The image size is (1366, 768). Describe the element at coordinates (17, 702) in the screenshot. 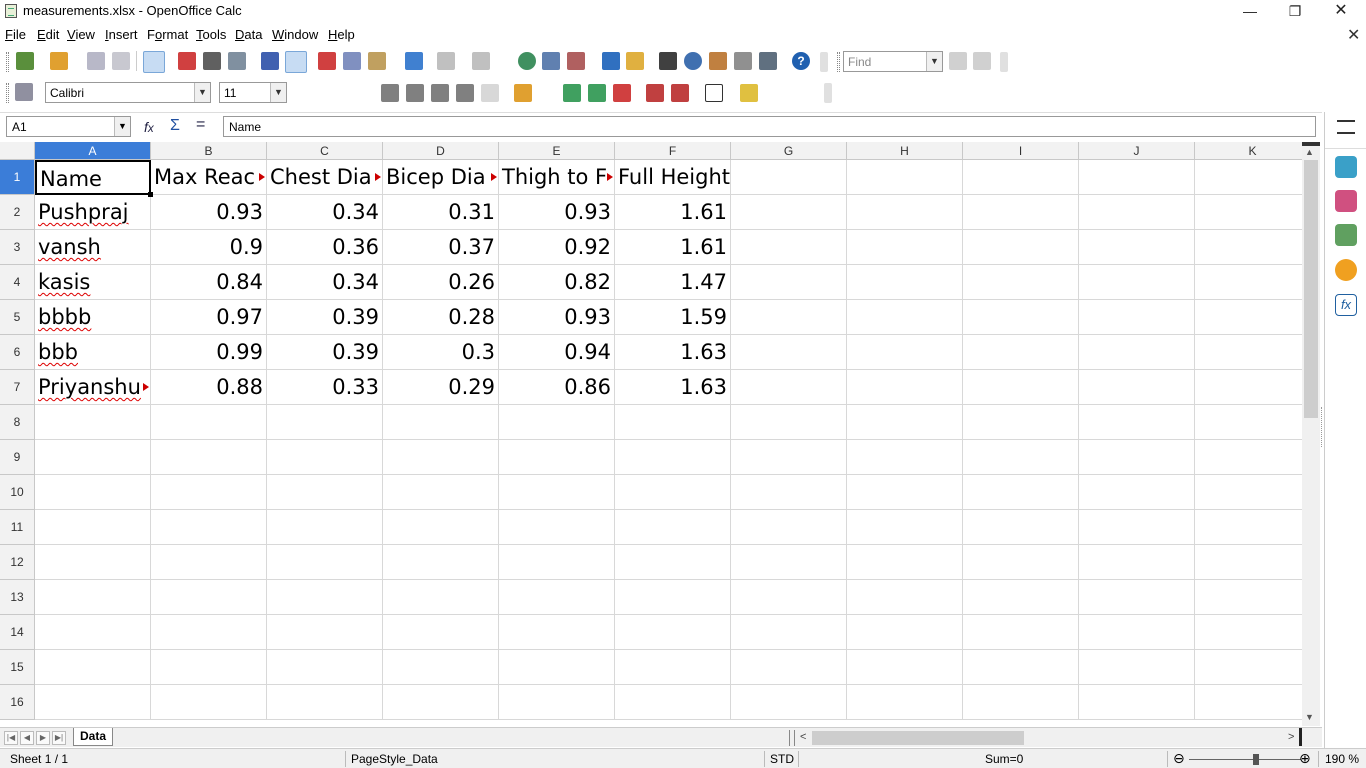

I see `row-header-16: 16` at that location.